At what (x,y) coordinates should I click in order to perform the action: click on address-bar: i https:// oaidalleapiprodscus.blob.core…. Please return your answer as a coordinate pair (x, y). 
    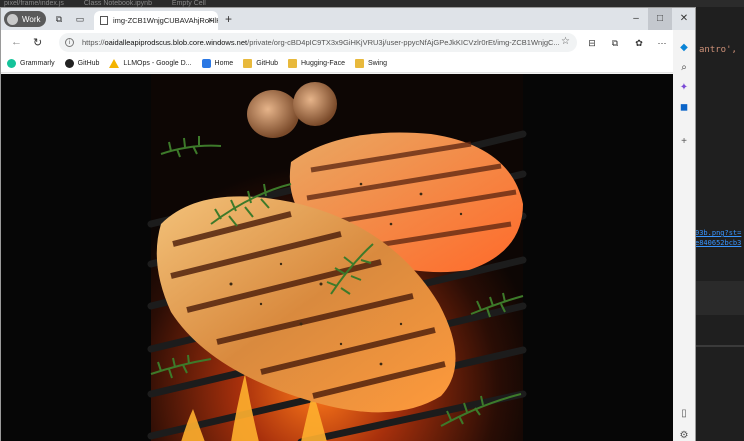
    Looking at the image, I should click on (318, 42).